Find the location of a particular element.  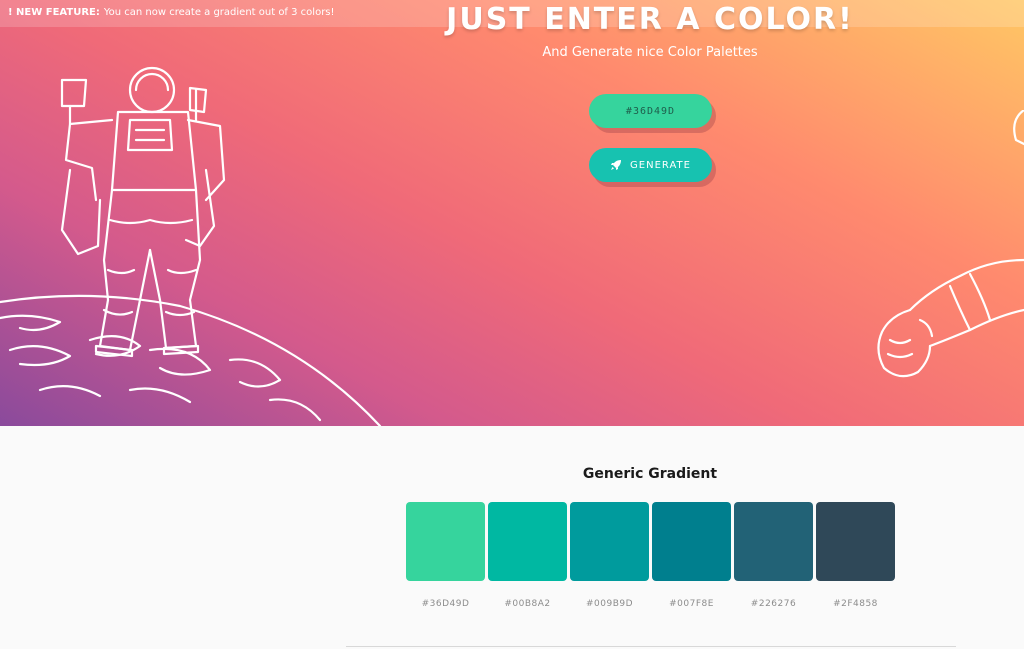

hero-headline: JUST ENTER A COLOR! is located at coordinates (650, 19).